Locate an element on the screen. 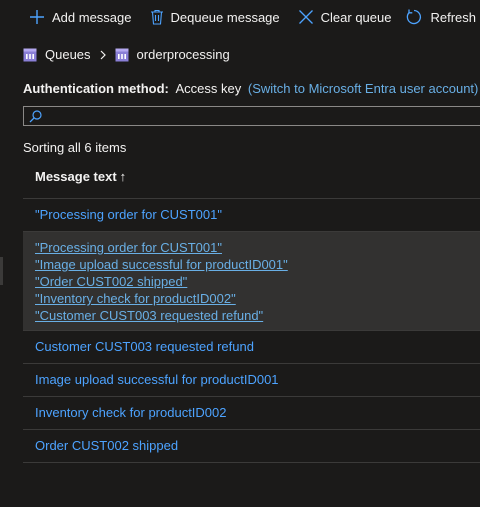  dequeue-message-label: Dequeue message is located at coordinates (225, 17).